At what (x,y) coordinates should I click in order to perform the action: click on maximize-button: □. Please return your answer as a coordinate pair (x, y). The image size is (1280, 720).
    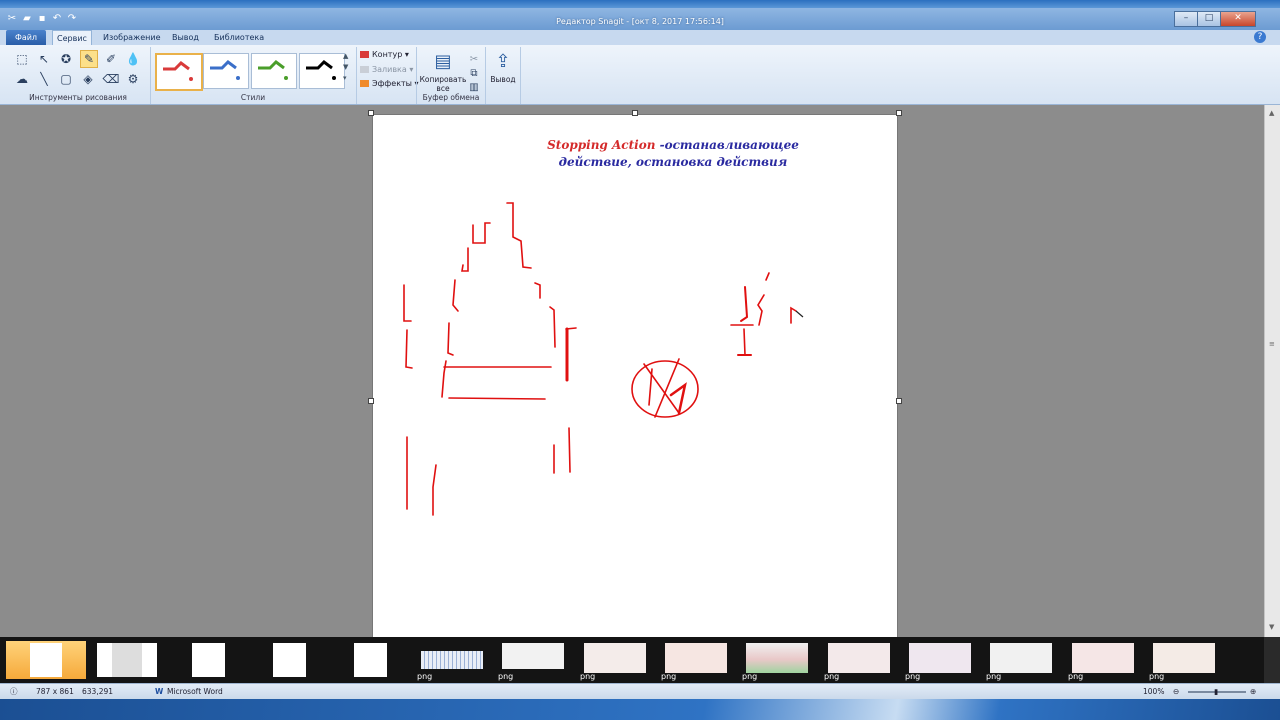
    Looking at the image, I should click on (1209, 19).